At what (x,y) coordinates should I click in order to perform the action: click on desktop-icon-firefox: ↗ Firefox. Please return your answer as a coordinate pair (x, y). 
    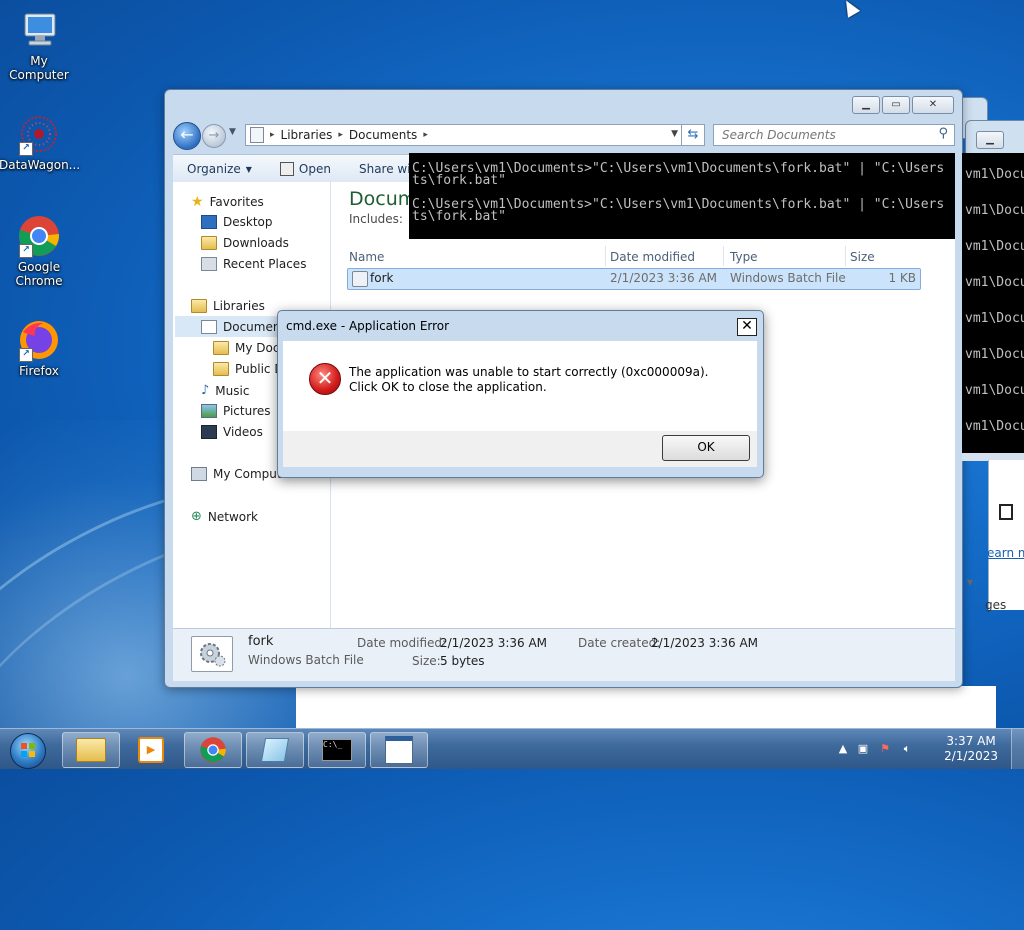
    Looking at the image, I should click on (39, 348).